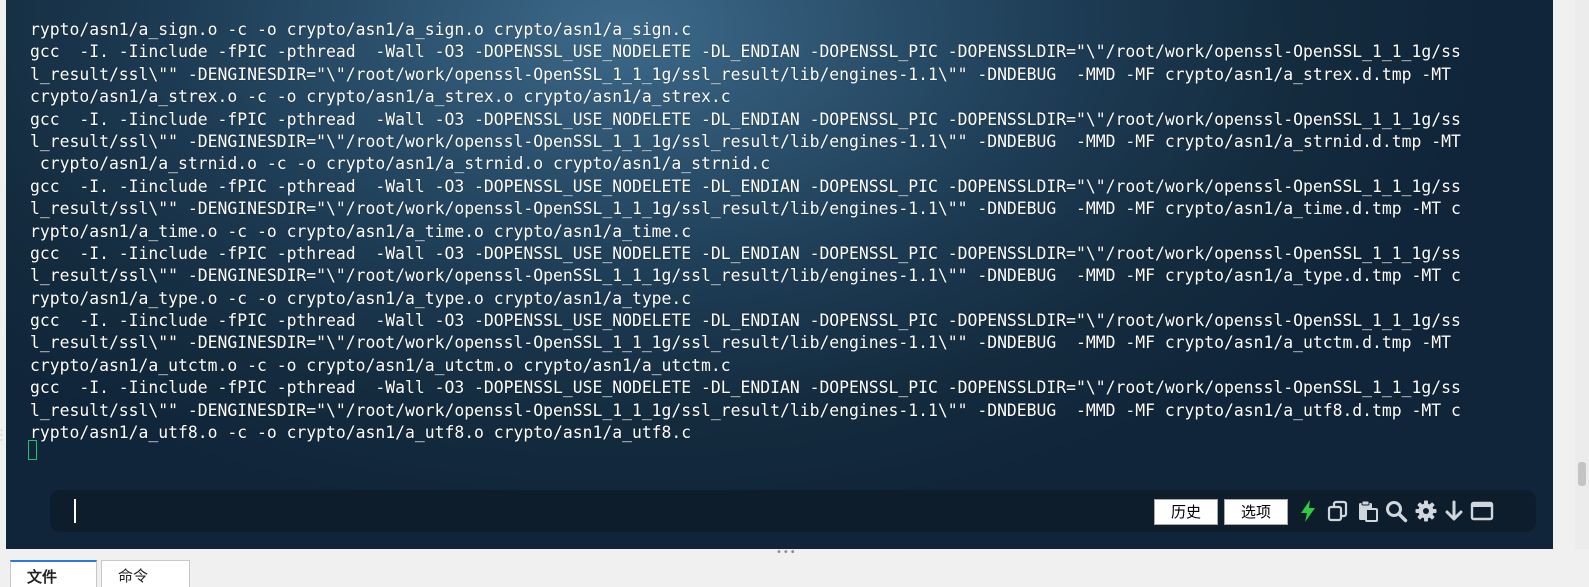  I want to click on command-bar: 历史 选项, so click(793, 511).